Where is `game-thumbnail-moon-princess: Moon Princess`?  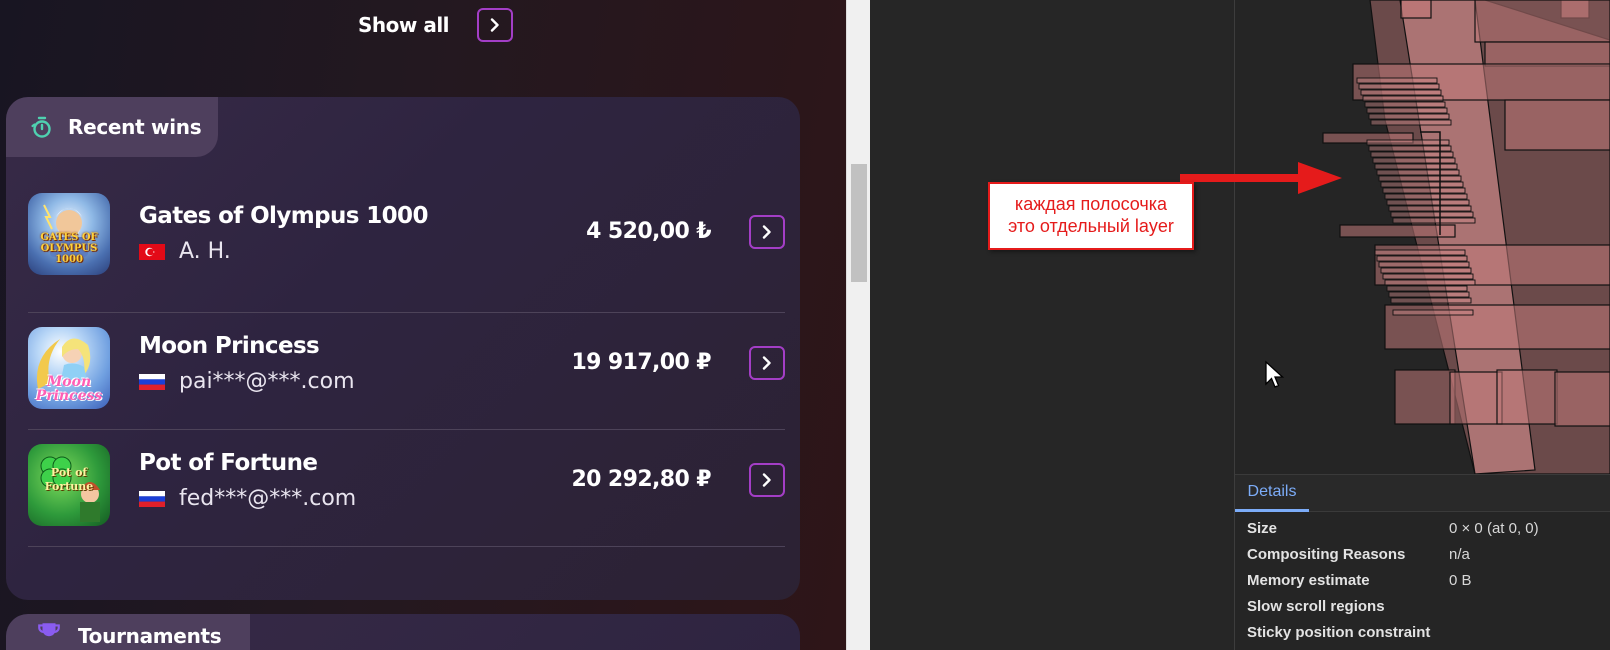
game-thumbnail-moon-princess: Moon Princess is located at coordinates (69, 368).